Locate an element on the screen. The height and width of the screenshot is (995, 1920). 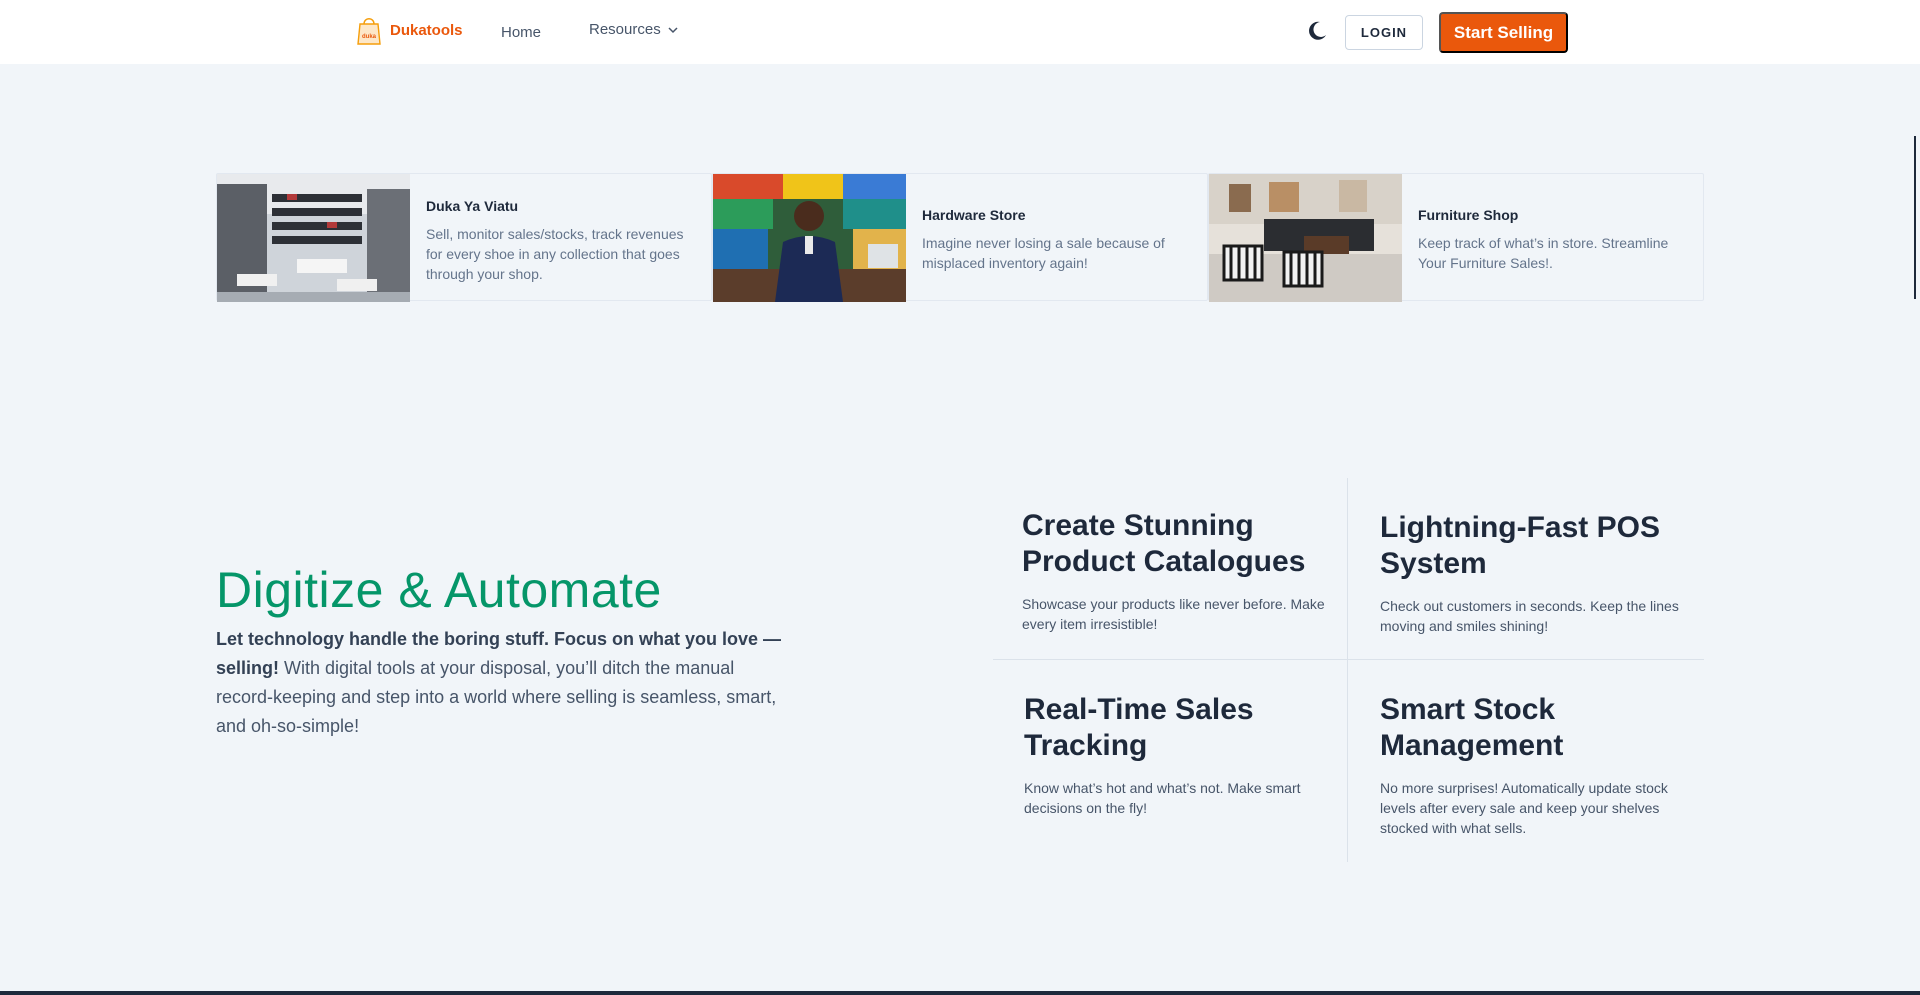
moon-icon is located at coordinates (1317, 31).